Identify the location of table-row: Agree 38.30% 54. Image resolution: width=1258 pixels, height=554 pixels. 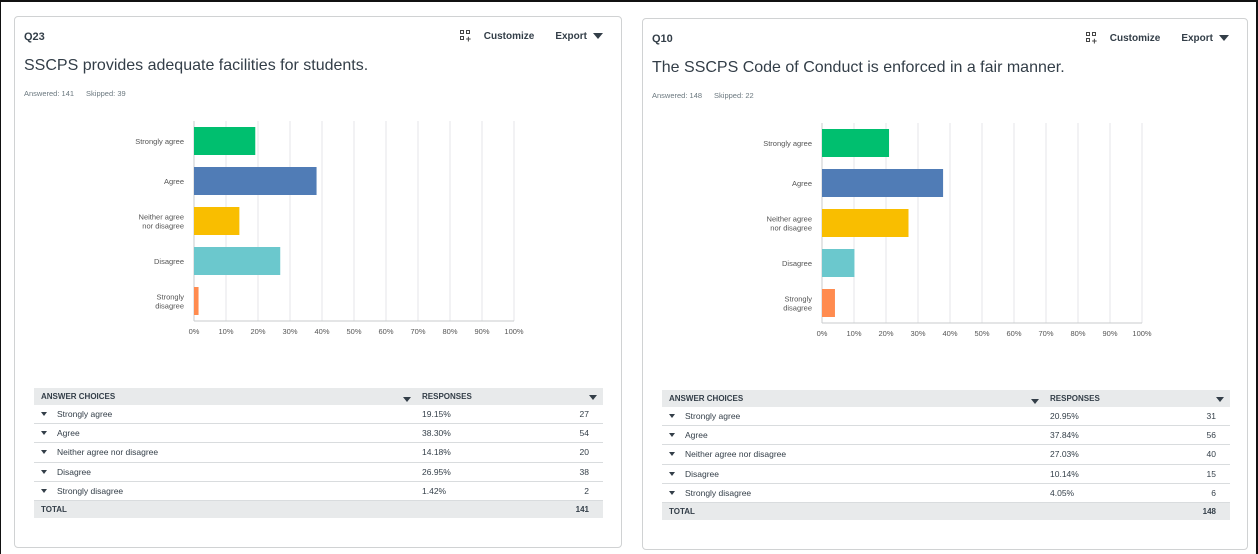
(318, 434).